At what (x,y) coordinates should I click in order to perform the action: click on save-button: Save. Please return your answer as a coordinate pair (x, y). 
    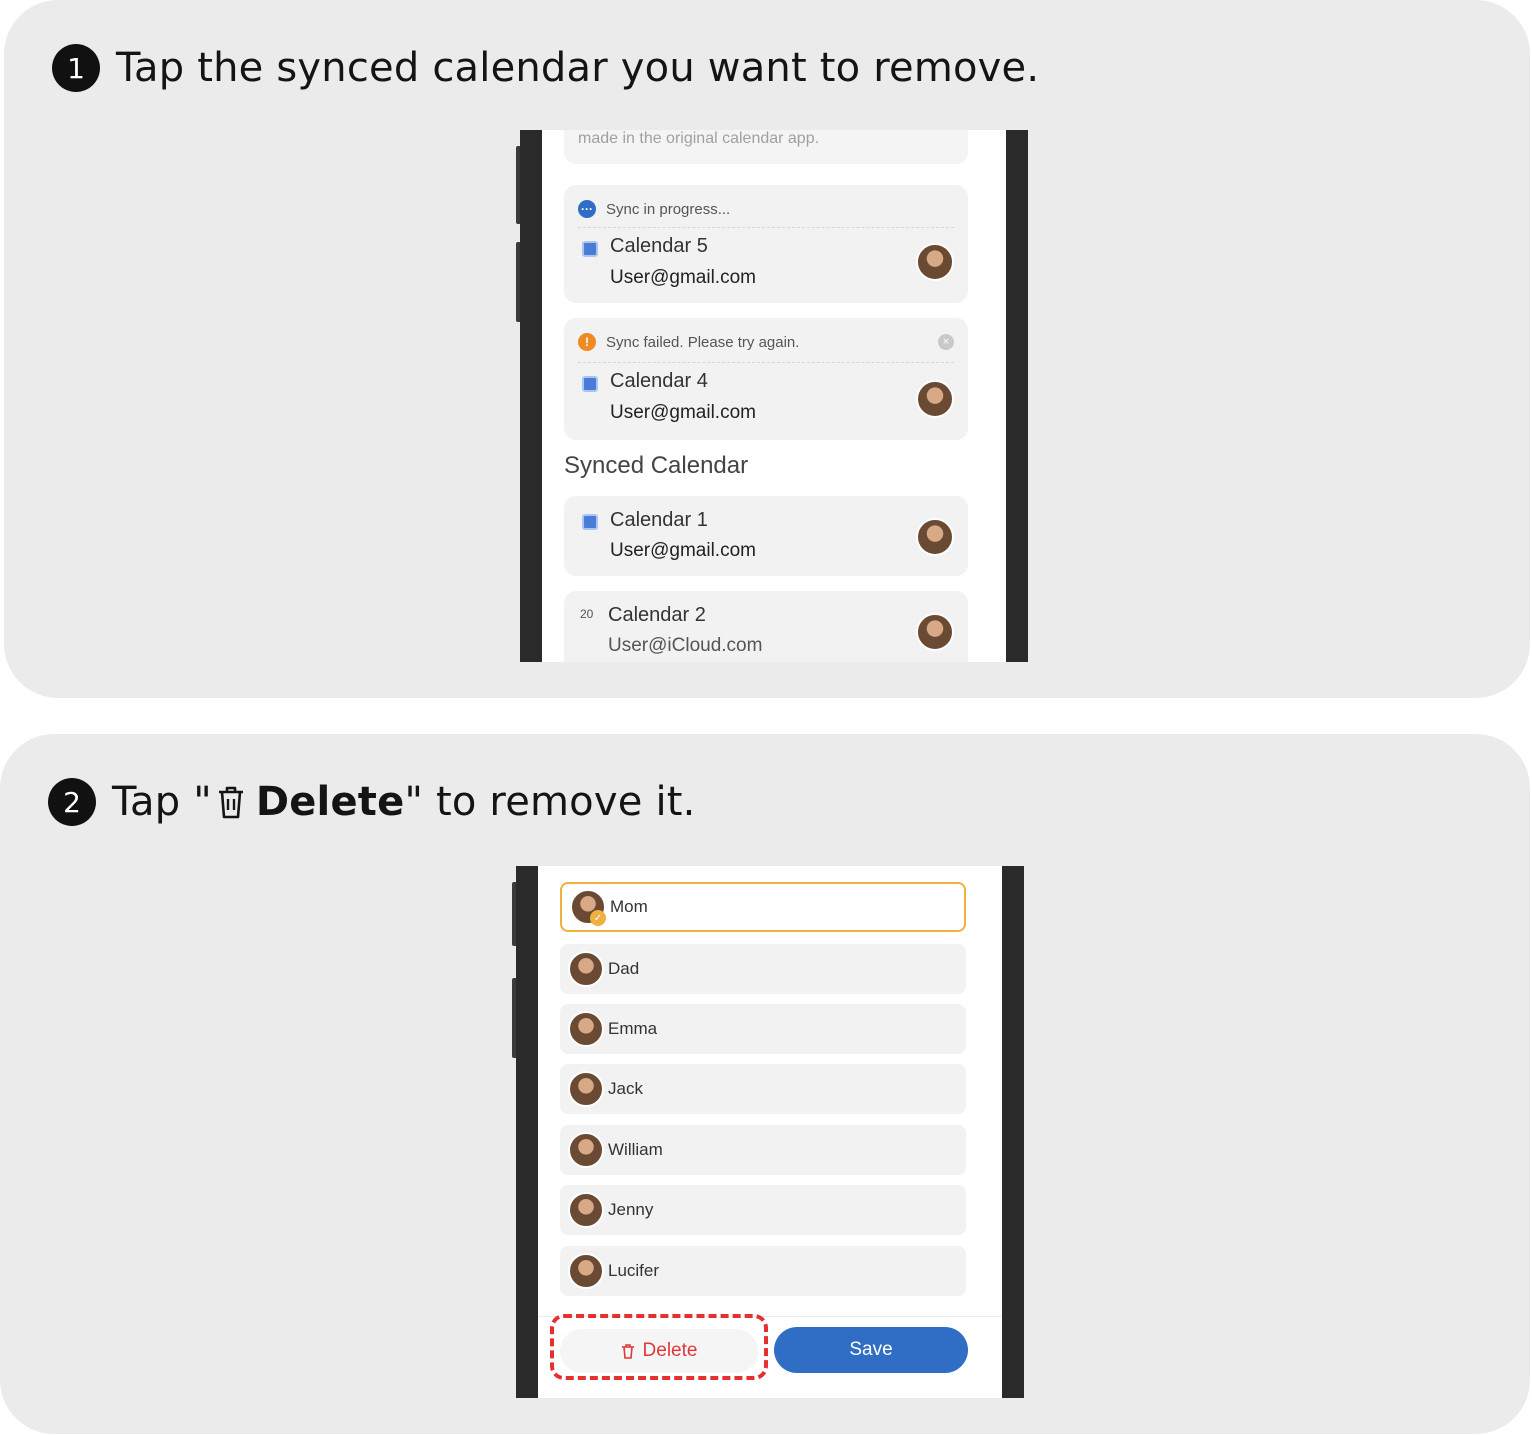
    Looking at the image, I should click on (871, 1350).